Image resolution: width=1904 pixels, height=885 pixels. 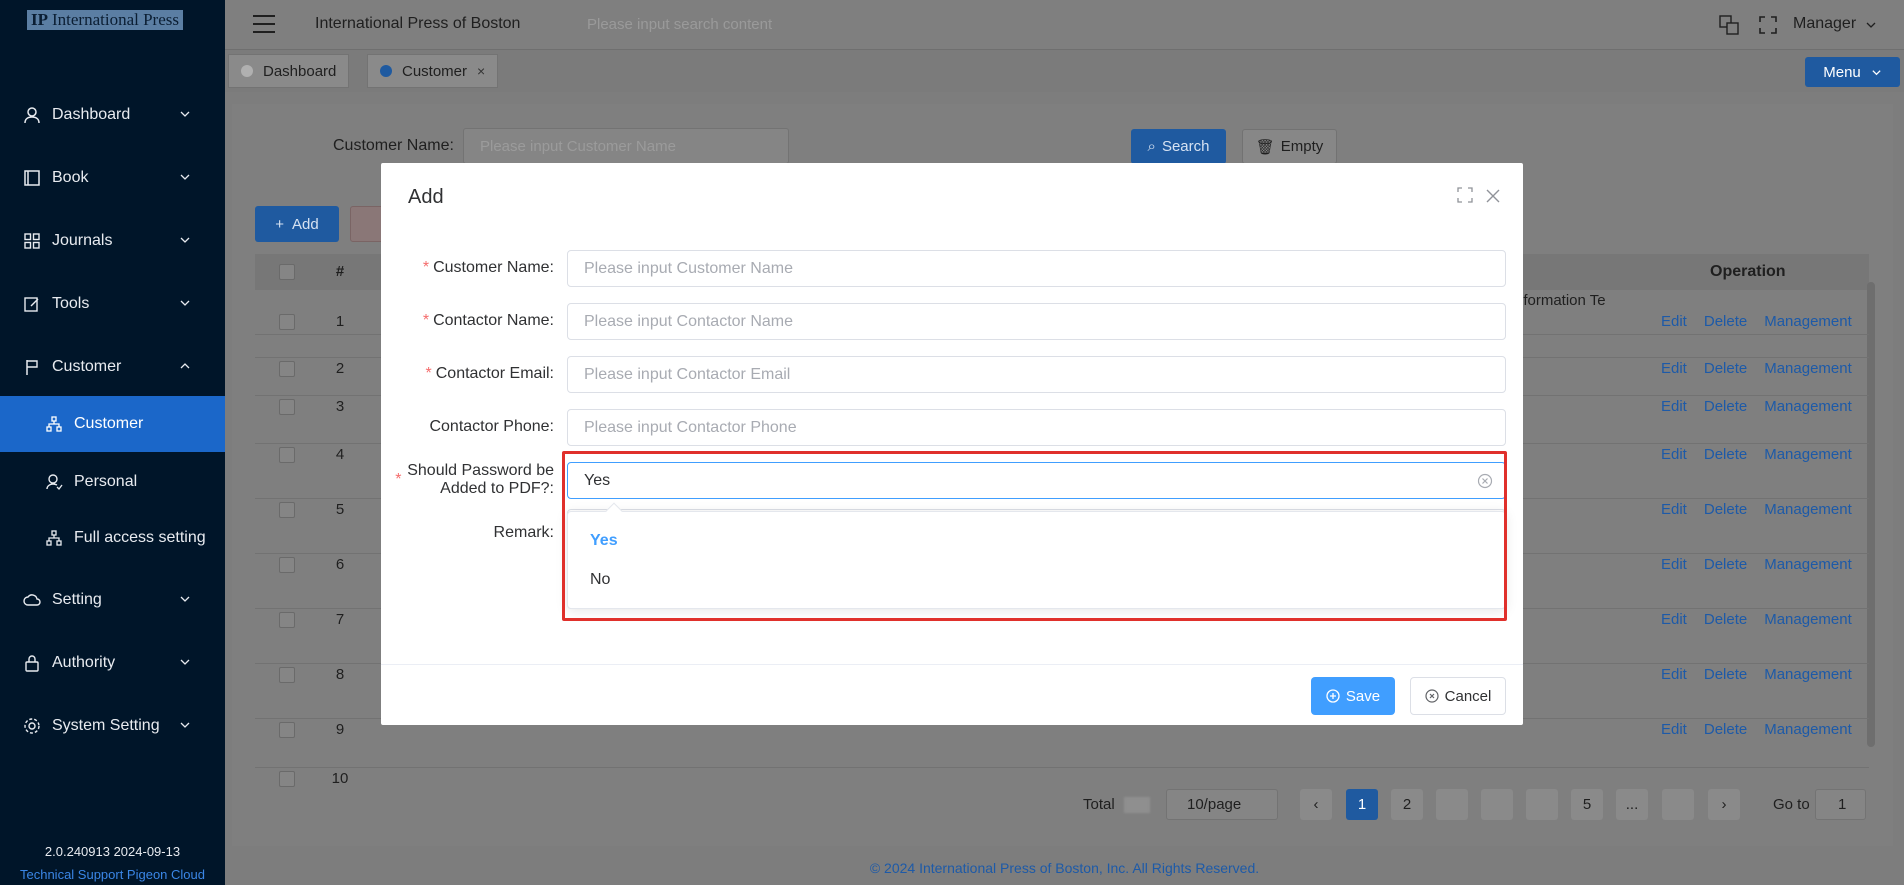 What do you see at coordinates (112, 241) in the screenshot?
I see `sidebar-item-journals: Journals` at bounding box center [112, 241].